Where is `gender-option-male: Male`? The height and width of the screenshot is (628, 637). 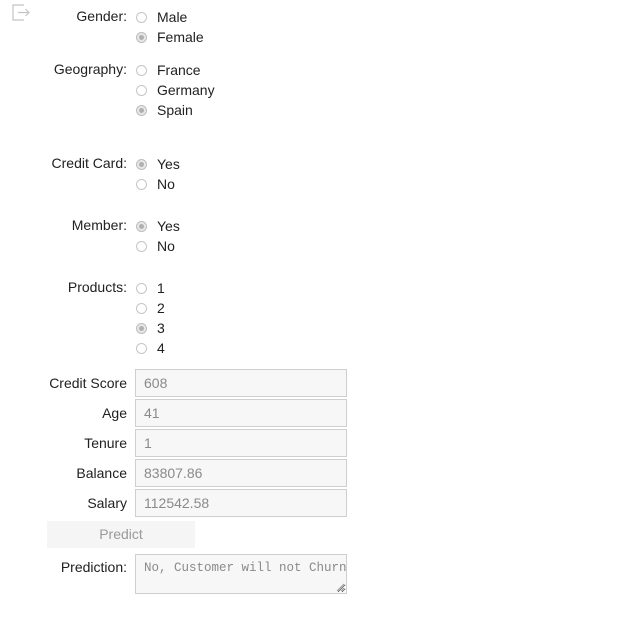 gender-option-male: Male is located at coordinates (161, 17).